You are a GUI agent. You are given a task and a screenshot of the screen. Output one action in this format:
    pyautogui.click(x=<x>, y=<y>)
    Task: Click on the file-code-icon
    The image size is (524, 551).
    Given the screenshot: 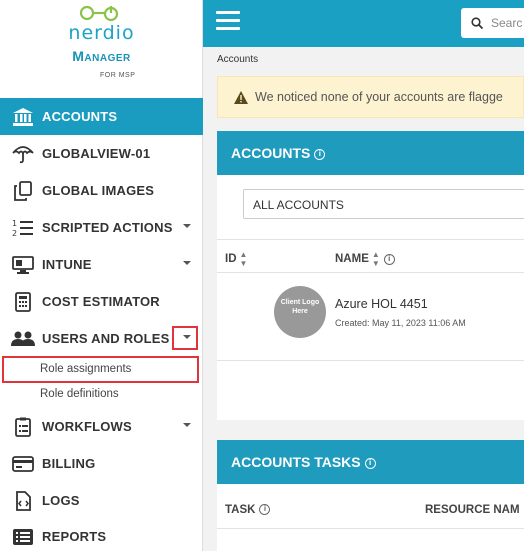 What is the action you would take?
    pyautogui.click(x=23, y=501)
    